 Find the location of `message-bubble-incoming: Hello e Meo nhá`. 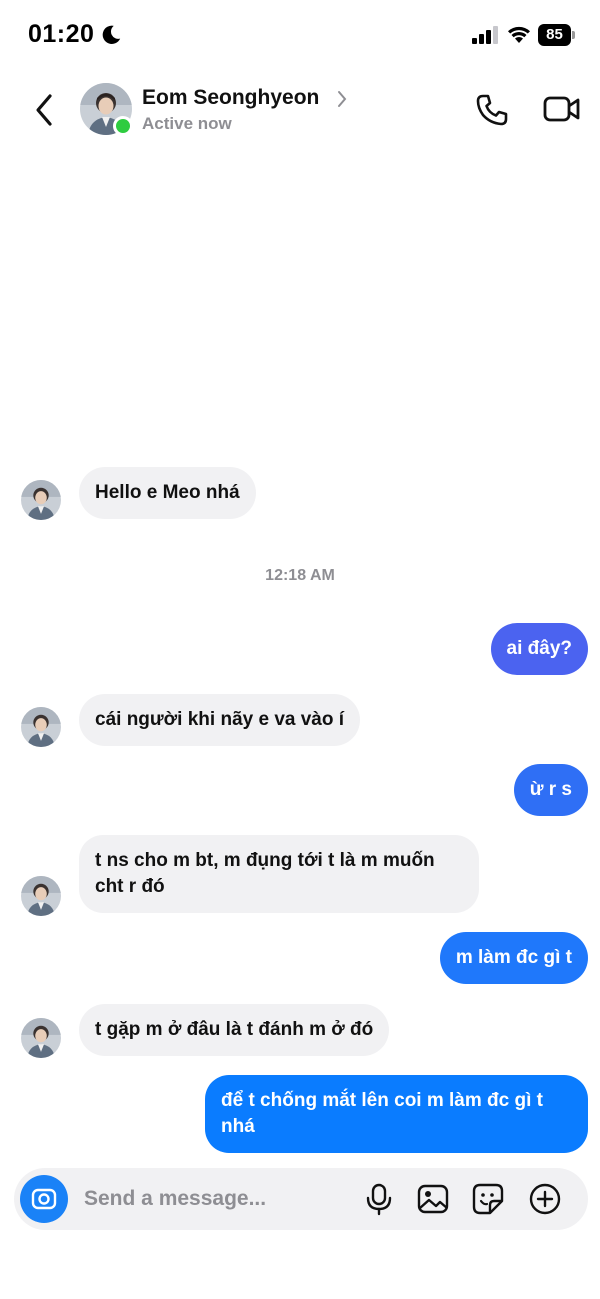

message-bubble-incoming: Hello e Meo nhá is located at coordinates (167, 493).